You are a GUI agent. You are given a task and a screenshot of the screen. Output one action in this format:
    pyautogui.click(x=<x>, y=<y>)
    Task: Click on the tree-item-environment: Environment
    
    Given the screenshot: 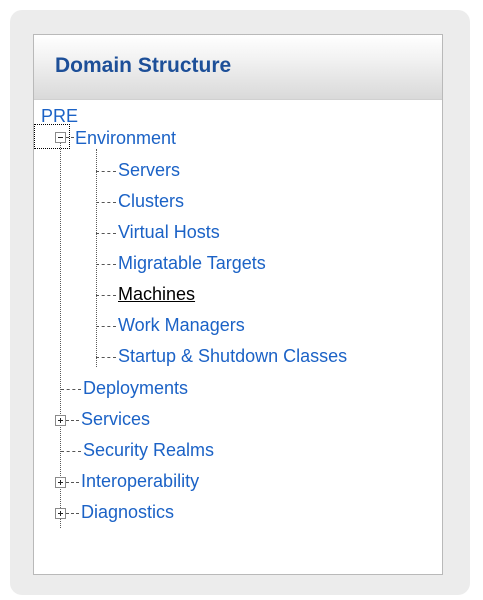 What is the action you would take?
    pyautogui.click(x=125, y=138)
    